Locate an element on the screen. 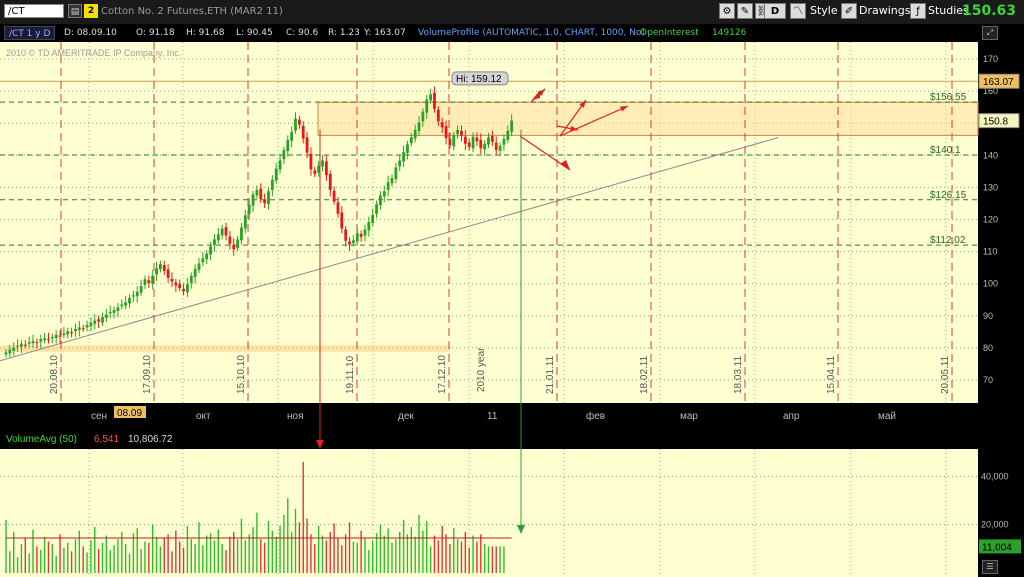  year-label: 2010 year is located at coordinates (481, 369).